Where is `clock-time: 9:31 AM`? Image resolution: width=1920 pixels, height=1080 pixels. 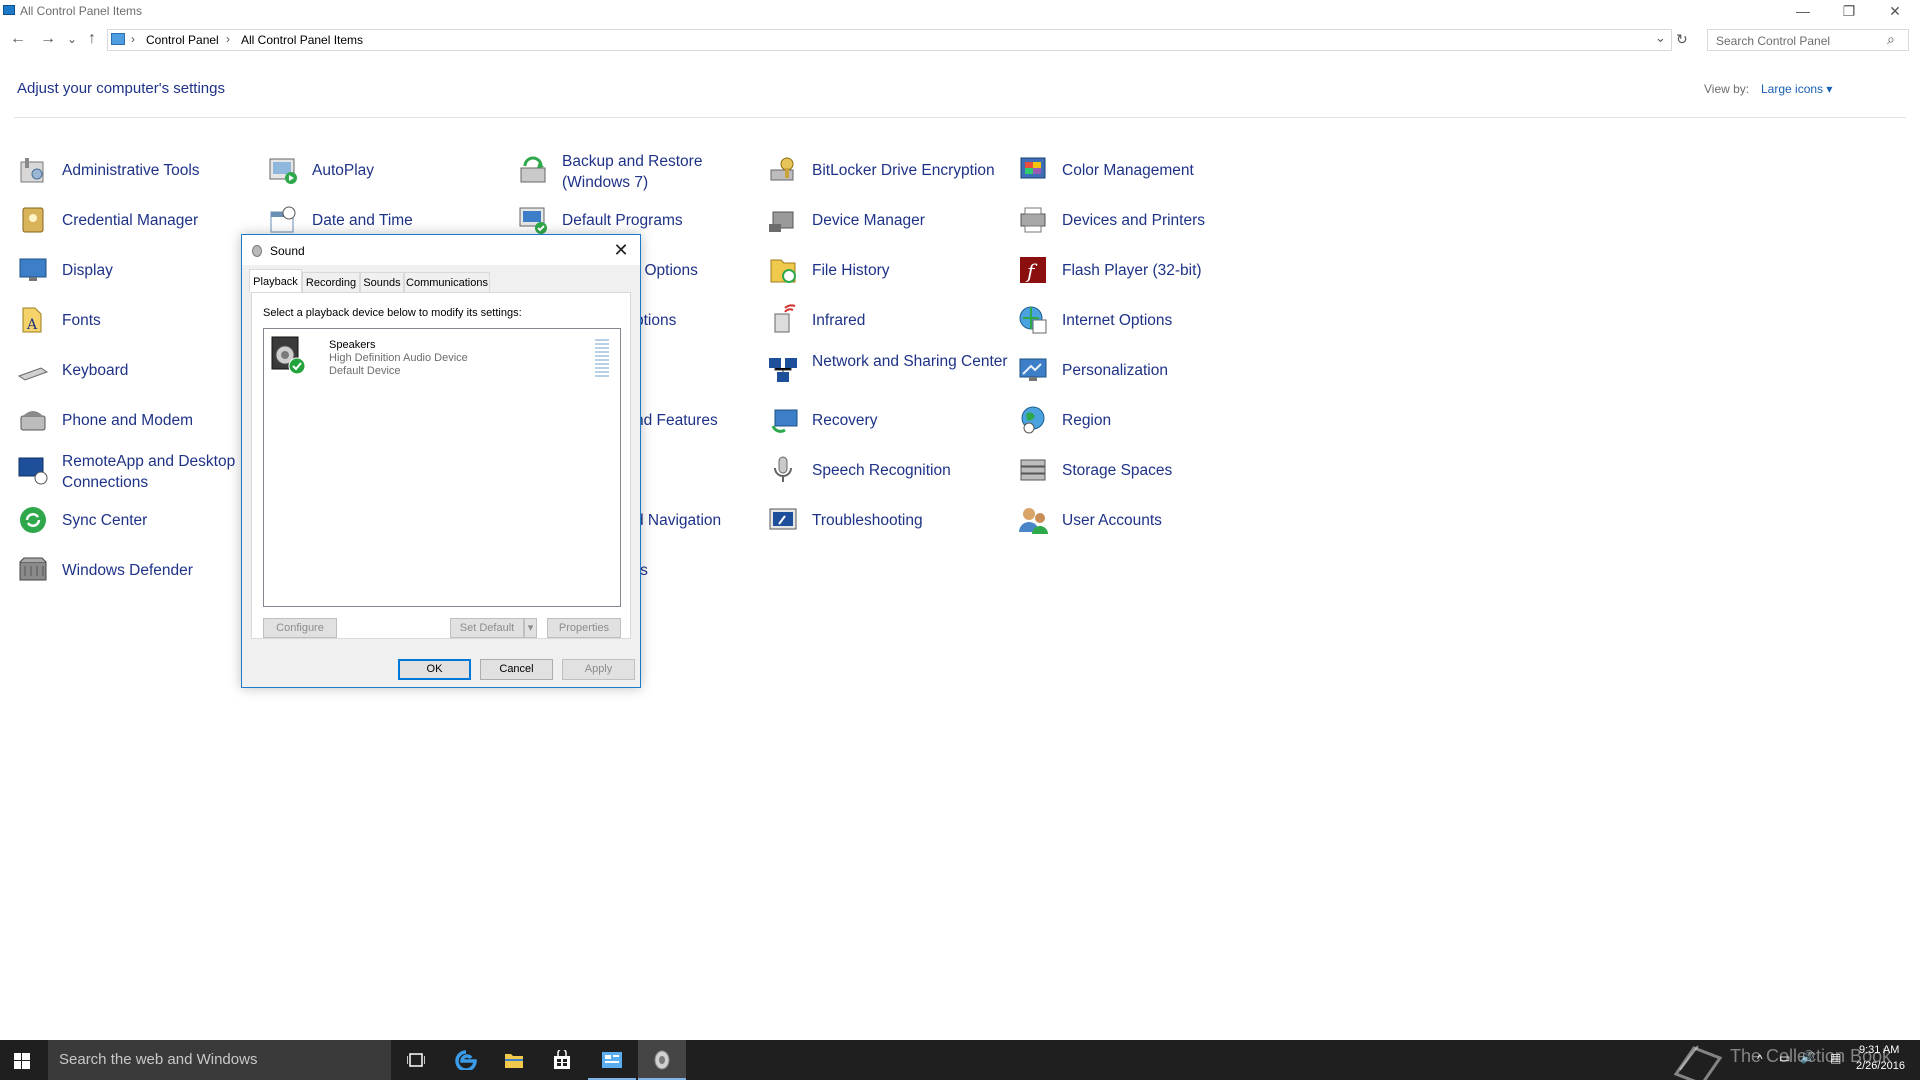 clock-time: 9:31 AM is located at coordinates (1879, 1050).